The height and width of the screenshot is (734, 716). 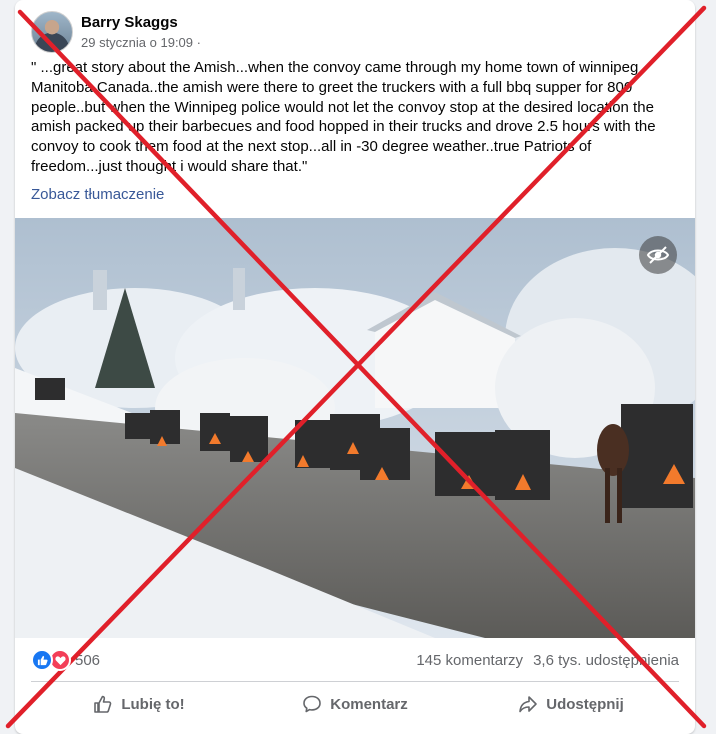 I want to click on like-label: Lubię to!, so click(x=153, y=704).